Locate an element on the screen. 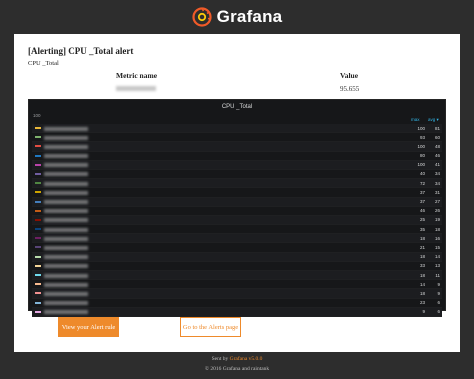 Image resolution: width=474 pixels, height=379 pixels. grafana-logo: Grafana is located at coordinates (237, 17).